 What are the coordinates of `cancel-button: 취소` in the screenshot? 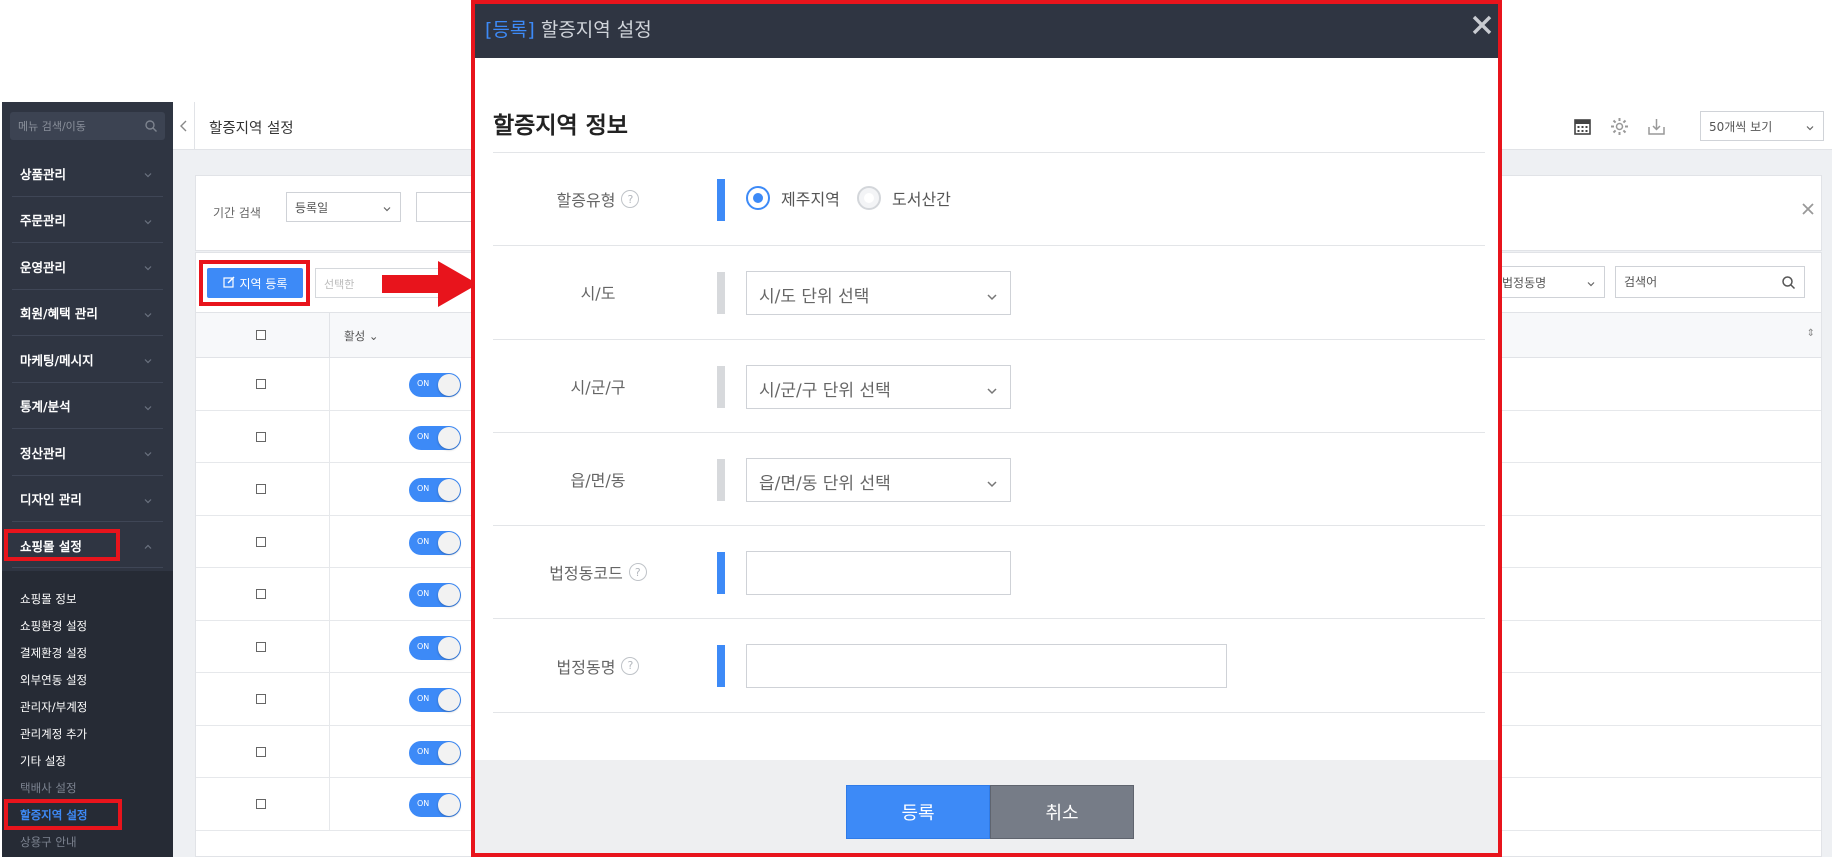 It's located at (1062, 812).